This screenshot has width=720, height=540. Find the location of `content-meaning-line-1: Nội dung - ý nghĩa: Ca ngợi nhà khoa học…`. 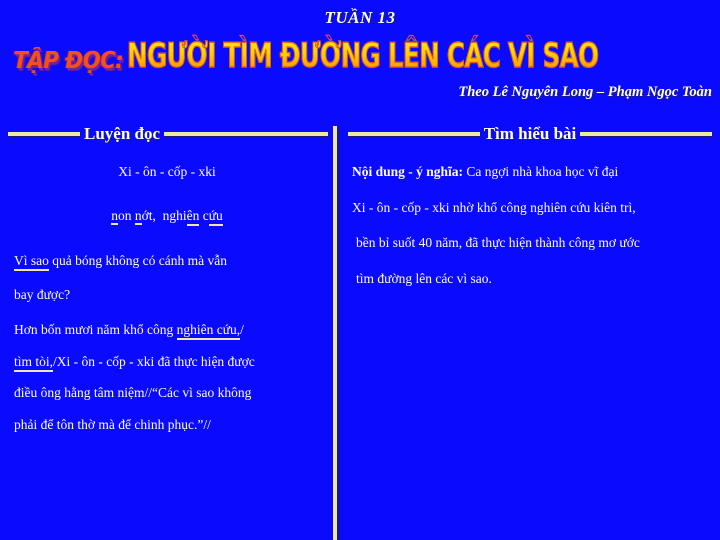

content-meaning-line-1: Nội dung - ý nghĩa: Ca ngợi nhà khoa học… is located at coordinates (533, 172).